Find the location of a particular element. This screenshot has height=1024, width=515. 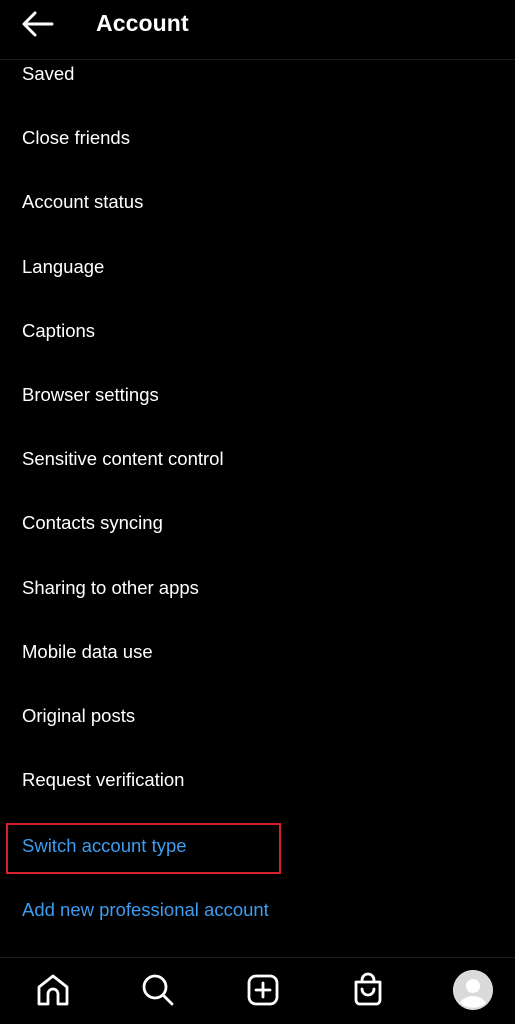

menu-item-request-verification: Request verification is located at coordinates (103, 780).